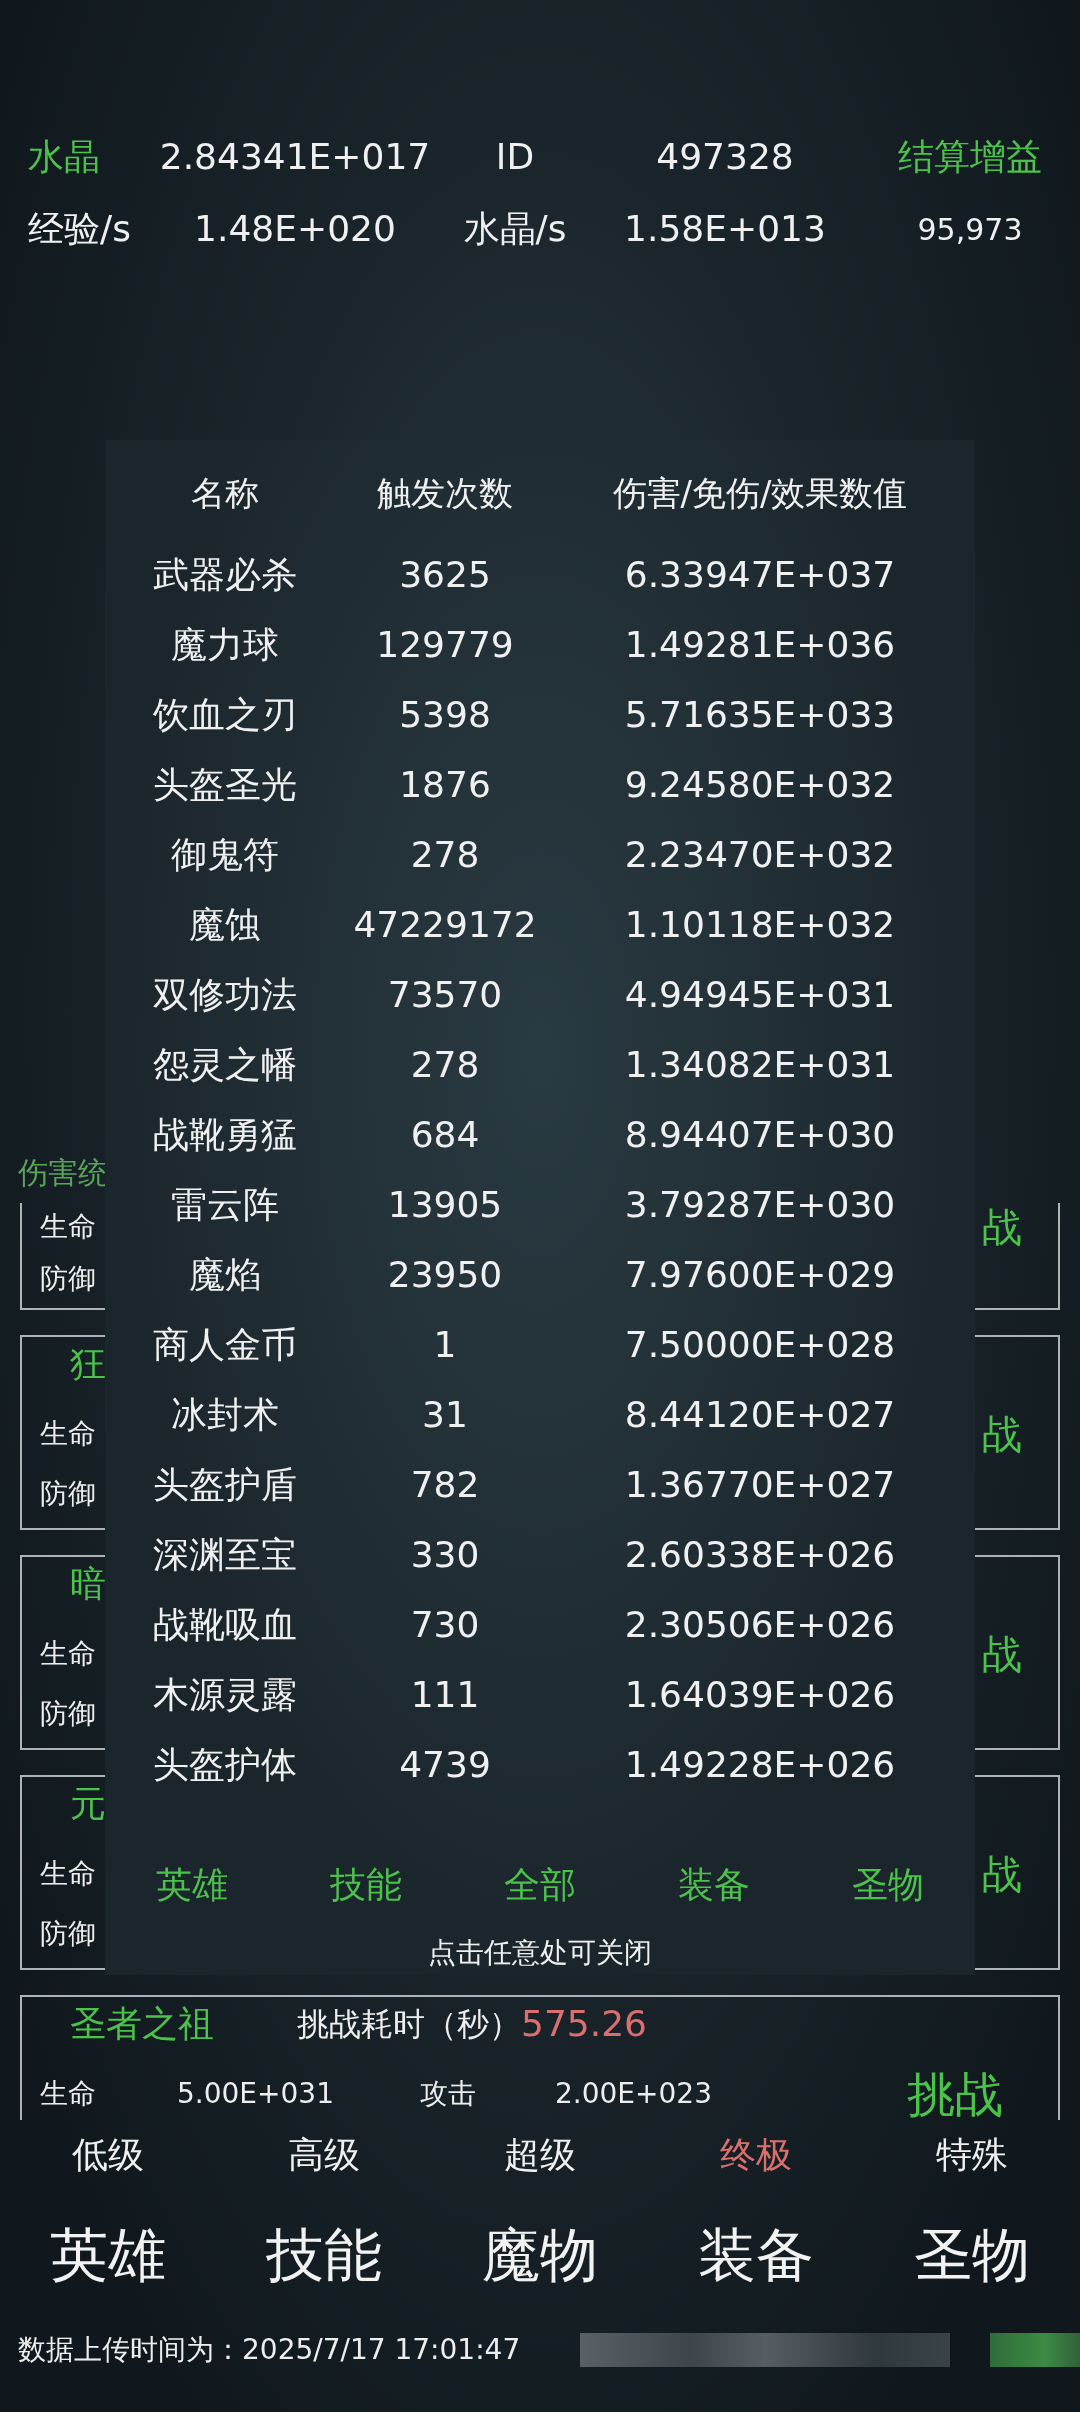 Image resolution: width=1080 pixels, height=2412 pixels. What do you see at coordinates (760, 1065) in the screenshot?
I see `table-cell-text: 1.34082E+031` at bounding box center [760, 1065].